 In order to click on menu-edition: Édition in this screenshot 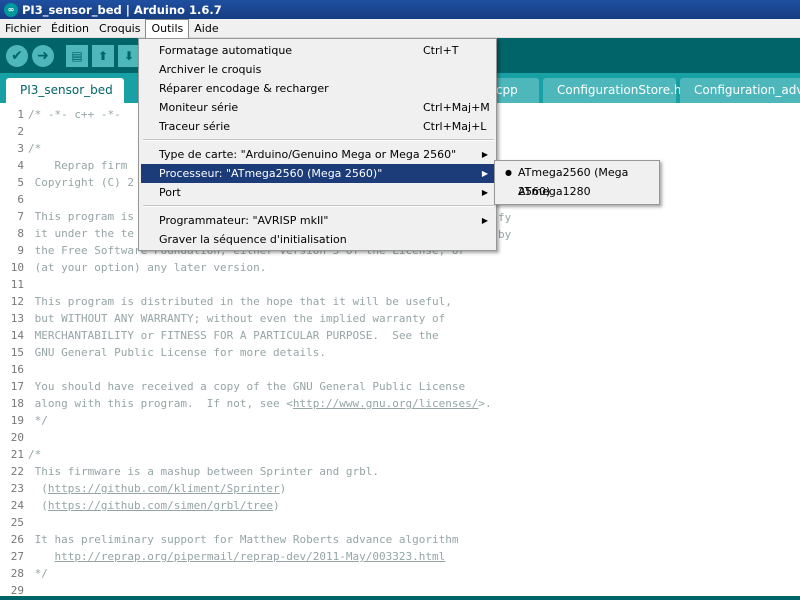, I will do `click(70, 28)`.